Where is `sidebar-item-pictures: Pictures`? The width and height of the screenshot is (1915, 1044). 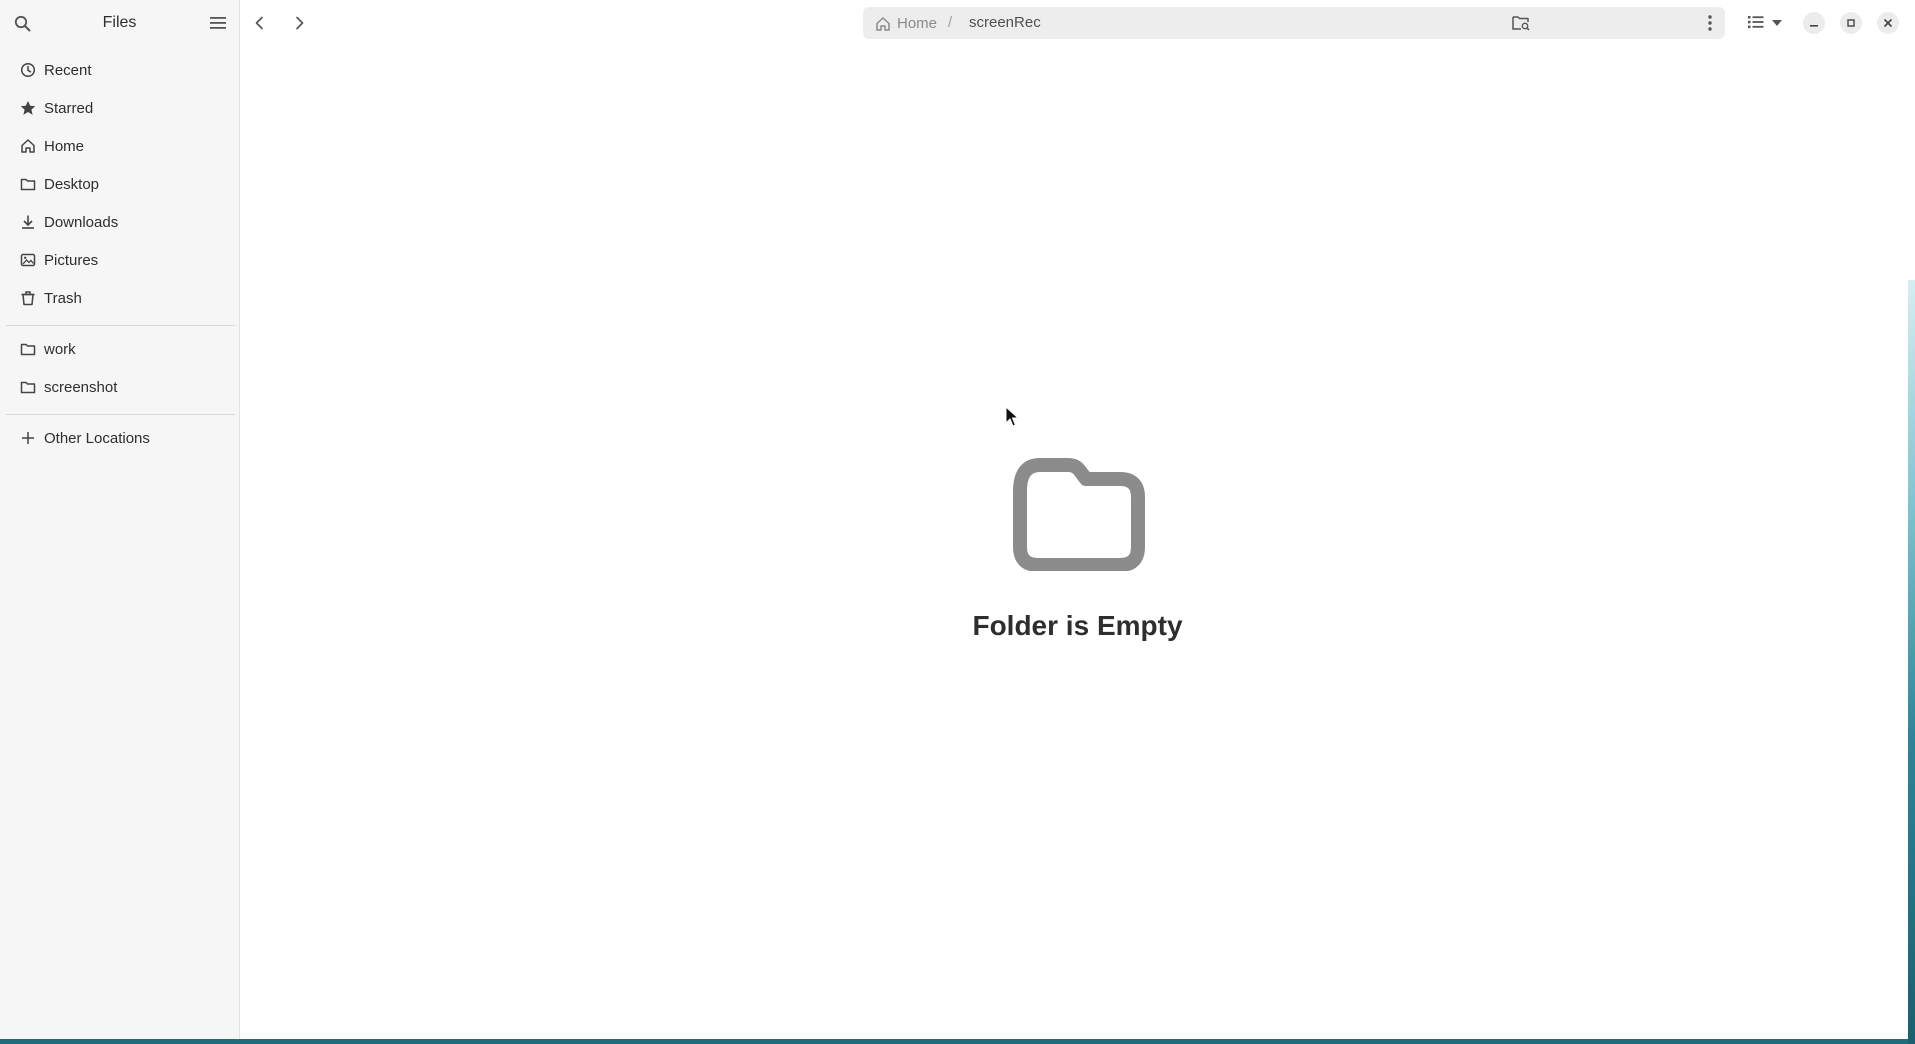
sidebar-item-pictures: Pictures is located at coordinates (119, 260).